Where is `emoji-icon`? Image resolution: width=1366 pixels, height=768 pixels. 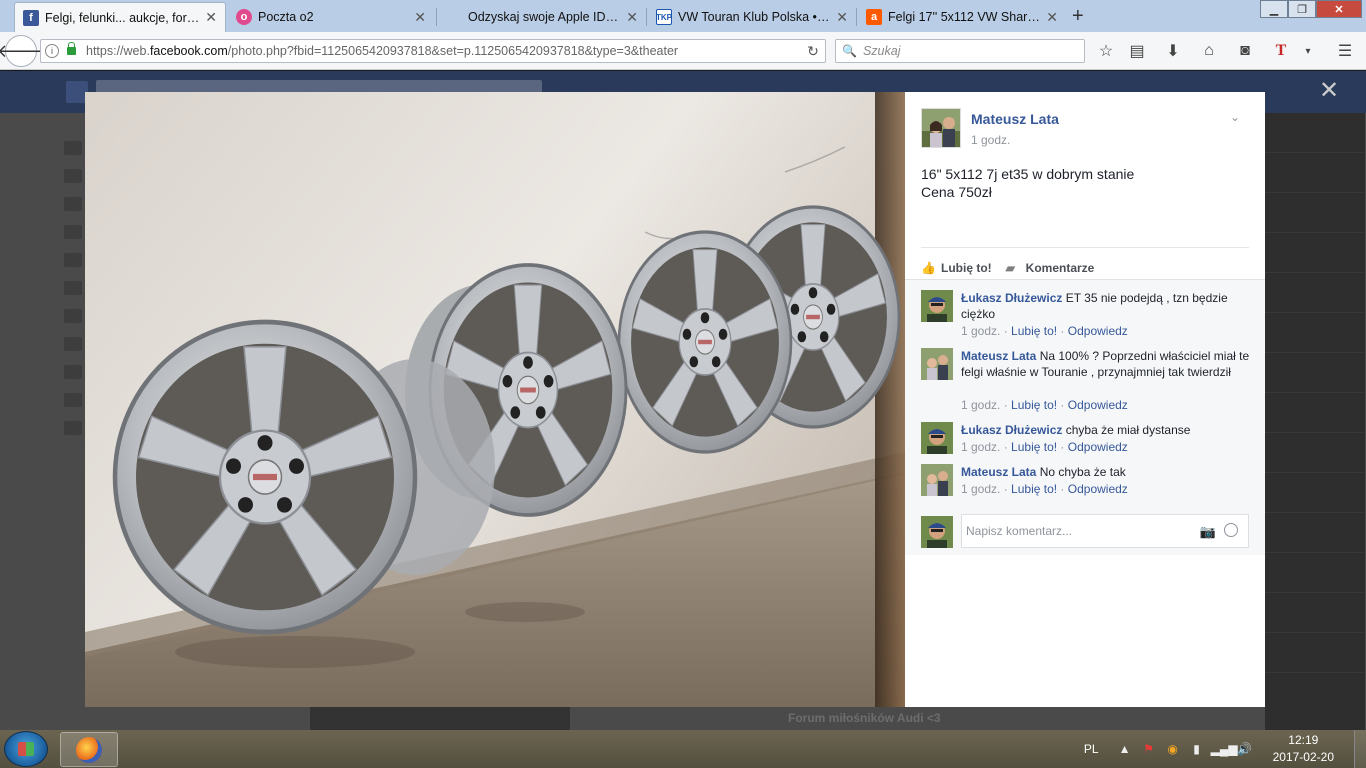
emoji-icon is located at coordinates (1231, 530).